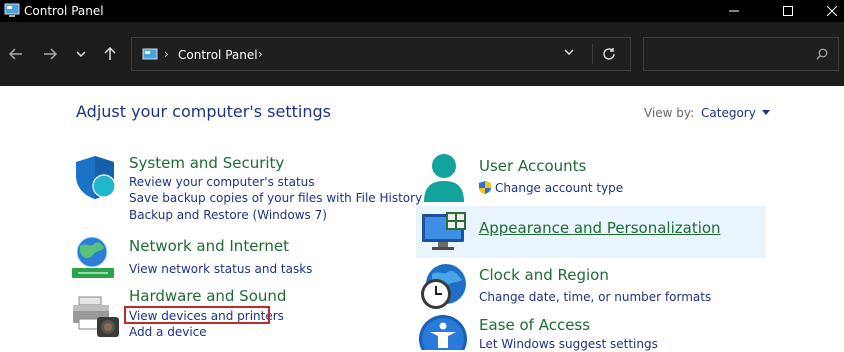  I want to click on link-review-status: Review your computer's status, so click(222, 182).